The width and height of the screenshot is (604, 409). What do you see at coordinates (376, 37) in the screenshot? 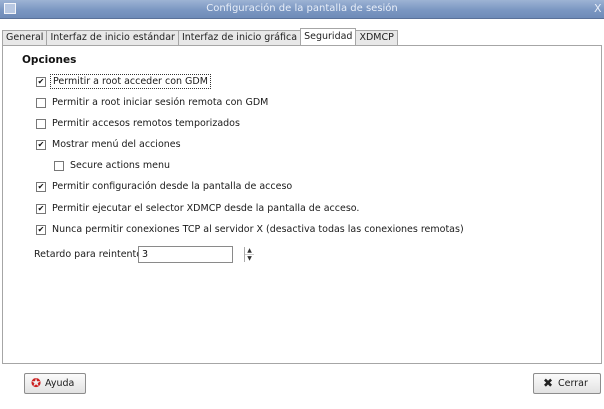
I see `tab-xdmcp: XDMCP` at bounding box center [376, 37].